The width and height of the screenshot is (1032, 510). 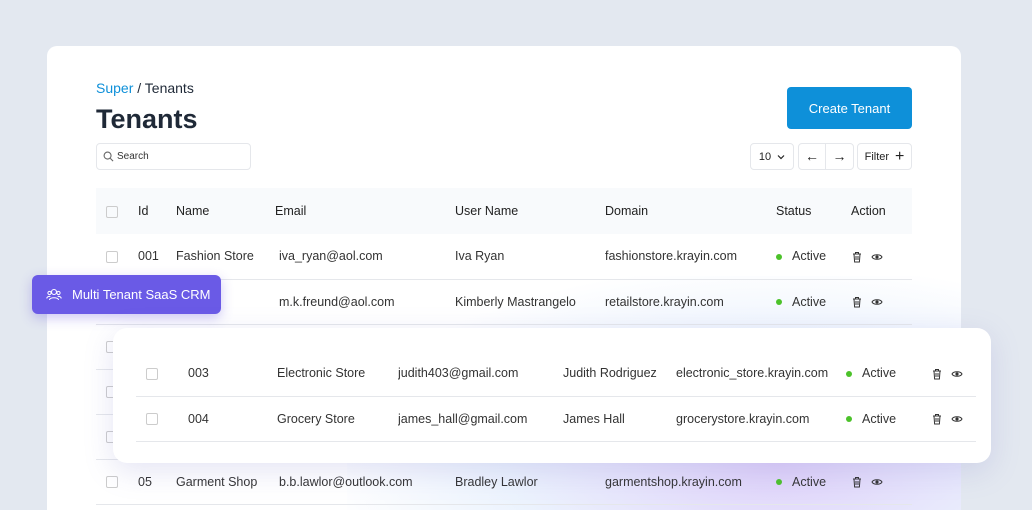 What do you see at coordinates (839, 156) in the screenshot?
I see `next-page-button: →` at bounding box center [839, 156].